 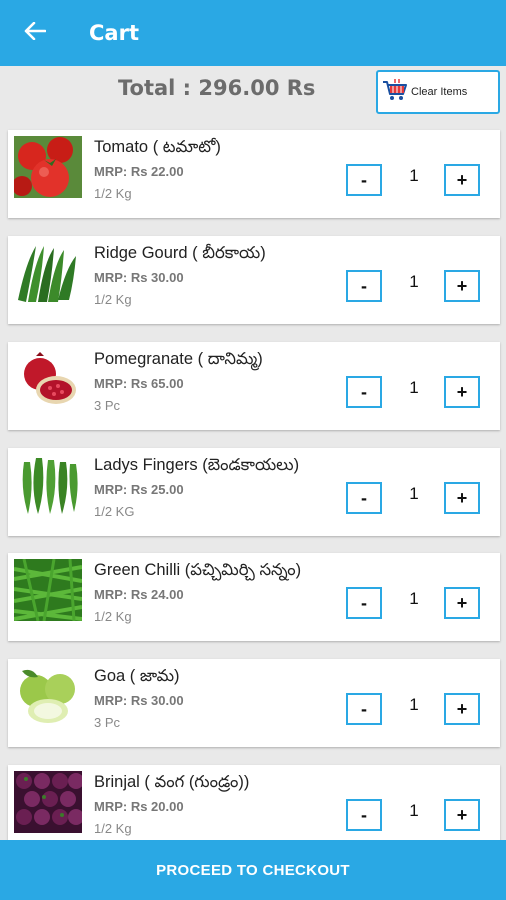 What do you see at coordinates (139, 594) in the screenshot?
I see `item-mrp: MRP: Rs 24.00` at bounding box center [139, 594].